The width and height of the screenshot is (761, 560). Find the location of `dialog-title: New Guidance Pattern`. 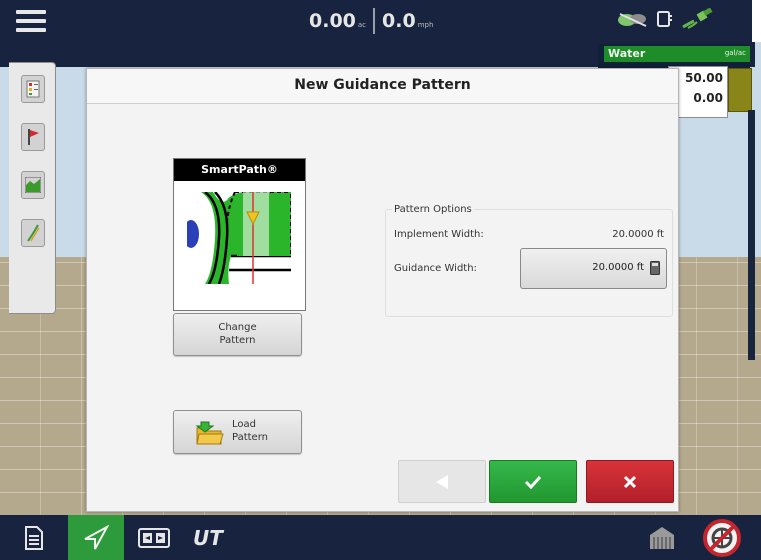

dialog-title: New Guidance Pattern is located at coordinates (382, 85).